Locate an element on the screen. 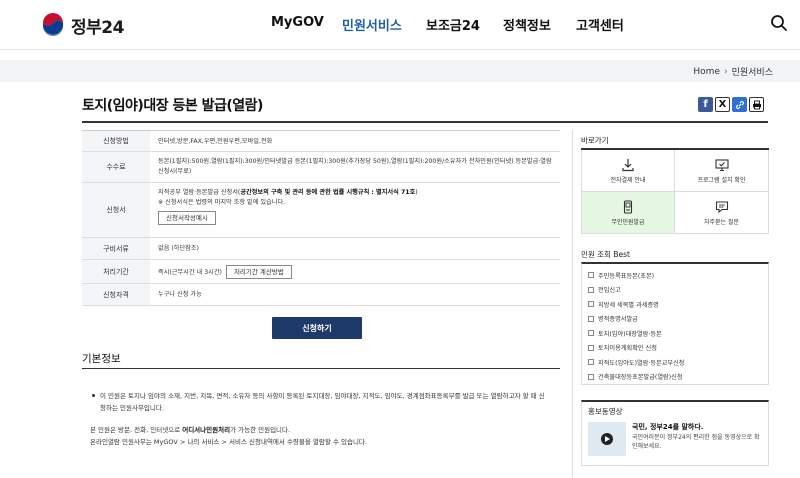 This screenshot has height=478, width=800. list-item-label: 토지이용계획확인 신청 is located at coordinates (627, 349).